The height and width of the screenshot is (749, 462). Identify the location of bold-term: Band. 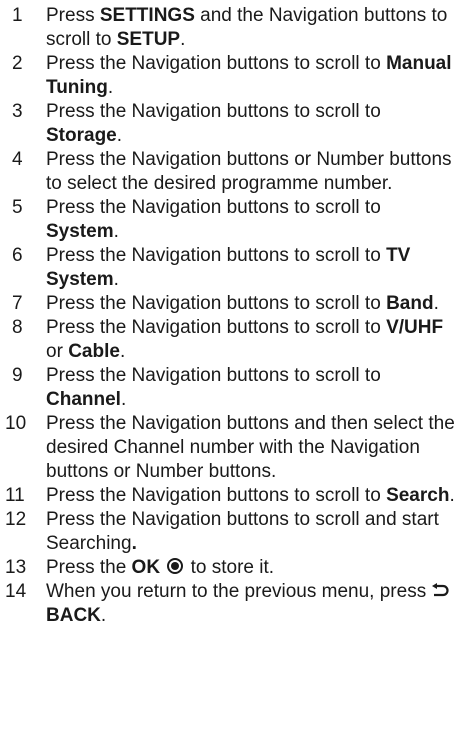
(410, 303).